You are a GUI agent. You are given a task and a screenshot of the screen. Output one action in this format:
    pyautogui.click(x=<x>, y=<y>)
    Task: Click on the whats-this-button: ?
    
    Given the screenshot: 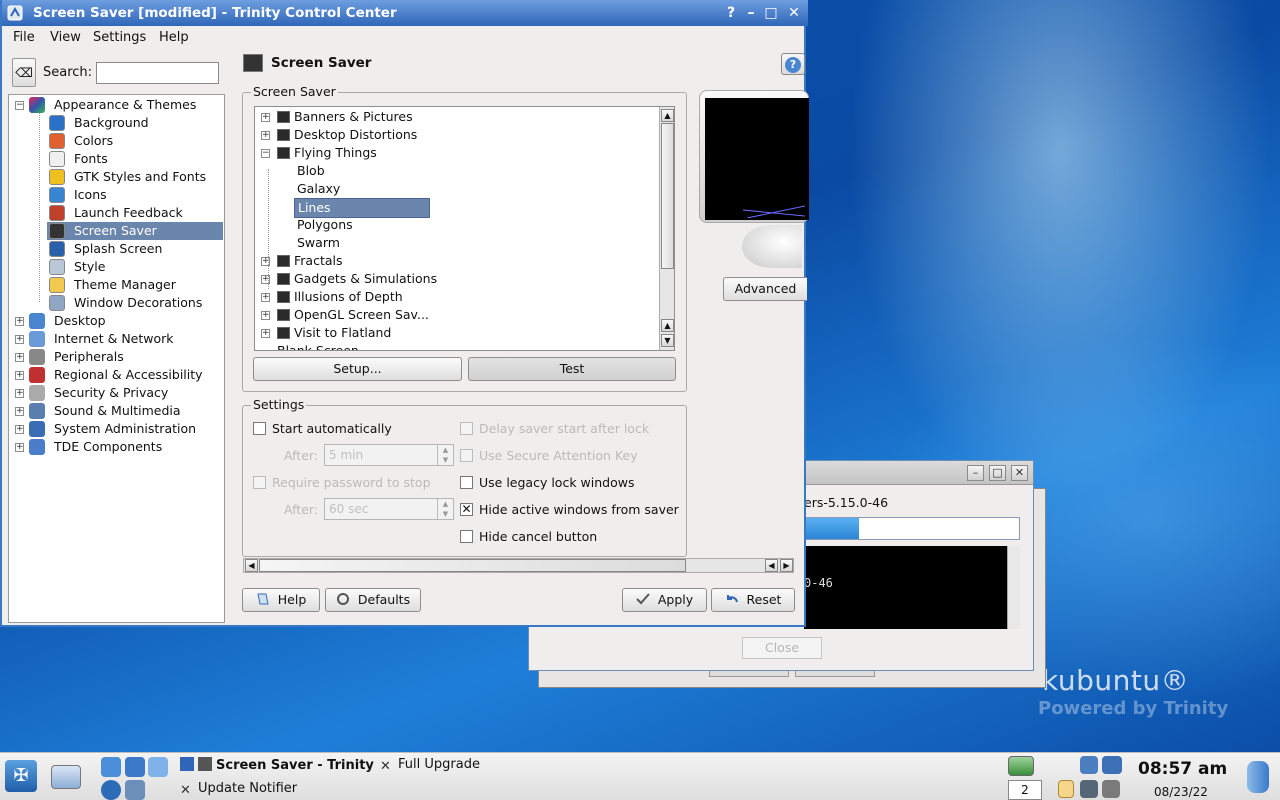 What is the action you would take?
    pyautogui.click(x=793, y=64)
    